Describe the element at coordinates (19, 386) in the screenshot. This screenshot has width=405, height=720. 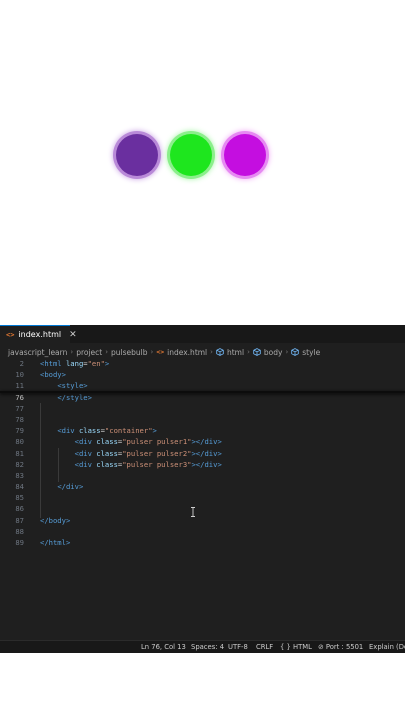
I see `line-number: 11` at that location.